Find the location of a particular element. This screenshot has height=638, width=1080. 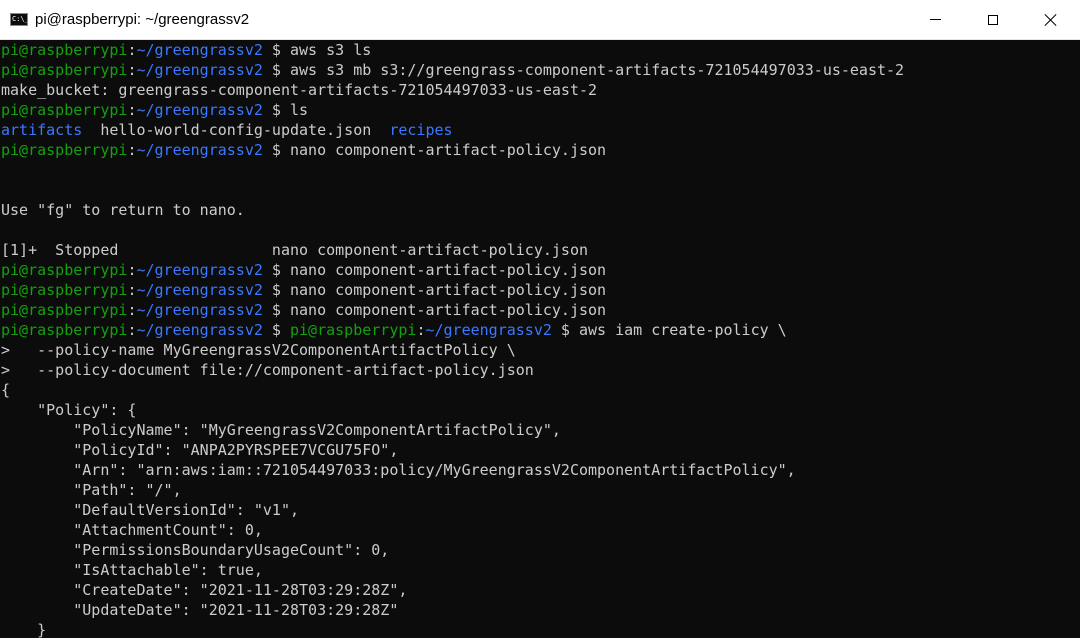

window-title: pi@raspberrypi: ~/greengrassv2 is located at coordinates (142, 19).